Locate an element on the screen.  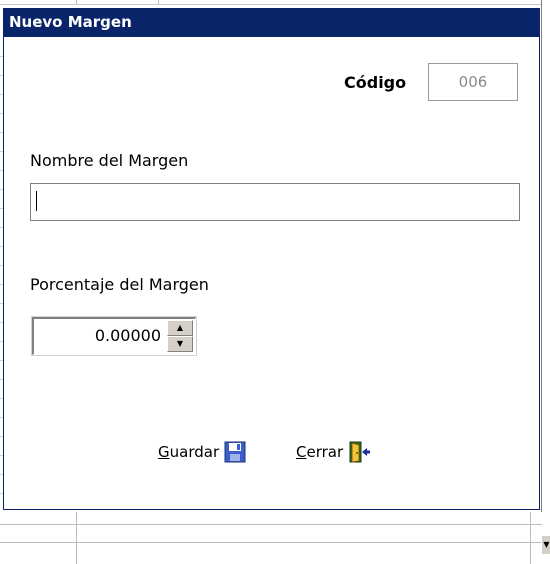
cerrar-button: Cerrar is located at coordinates (333, 452).